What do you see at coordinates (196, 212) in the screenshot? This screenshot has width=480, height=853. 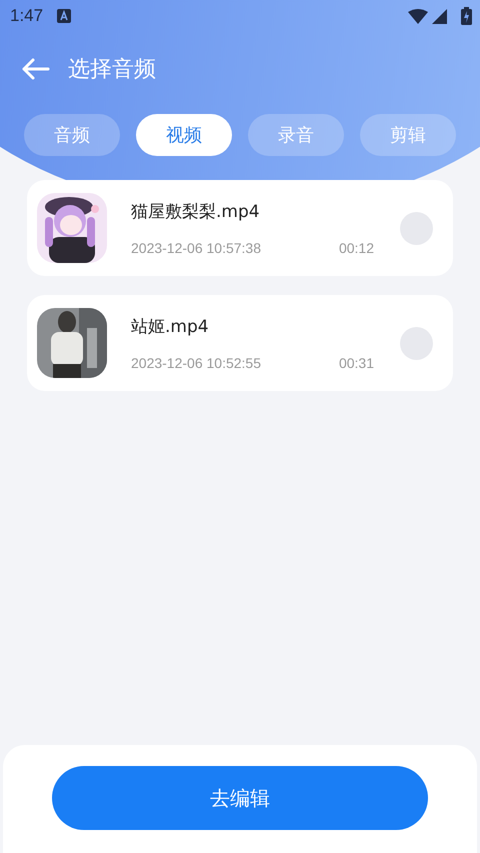 I see `file-name: 猫屋敷梨梨.mp4` at bounding box center [196, 212].